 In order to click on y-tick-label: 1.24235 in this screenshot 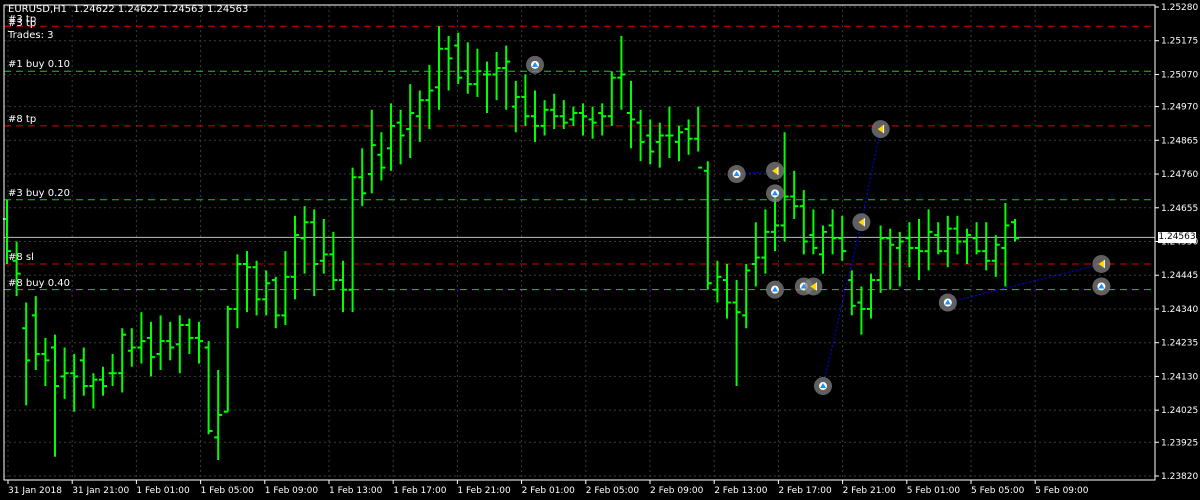, I will do `click(1179, 344)`.